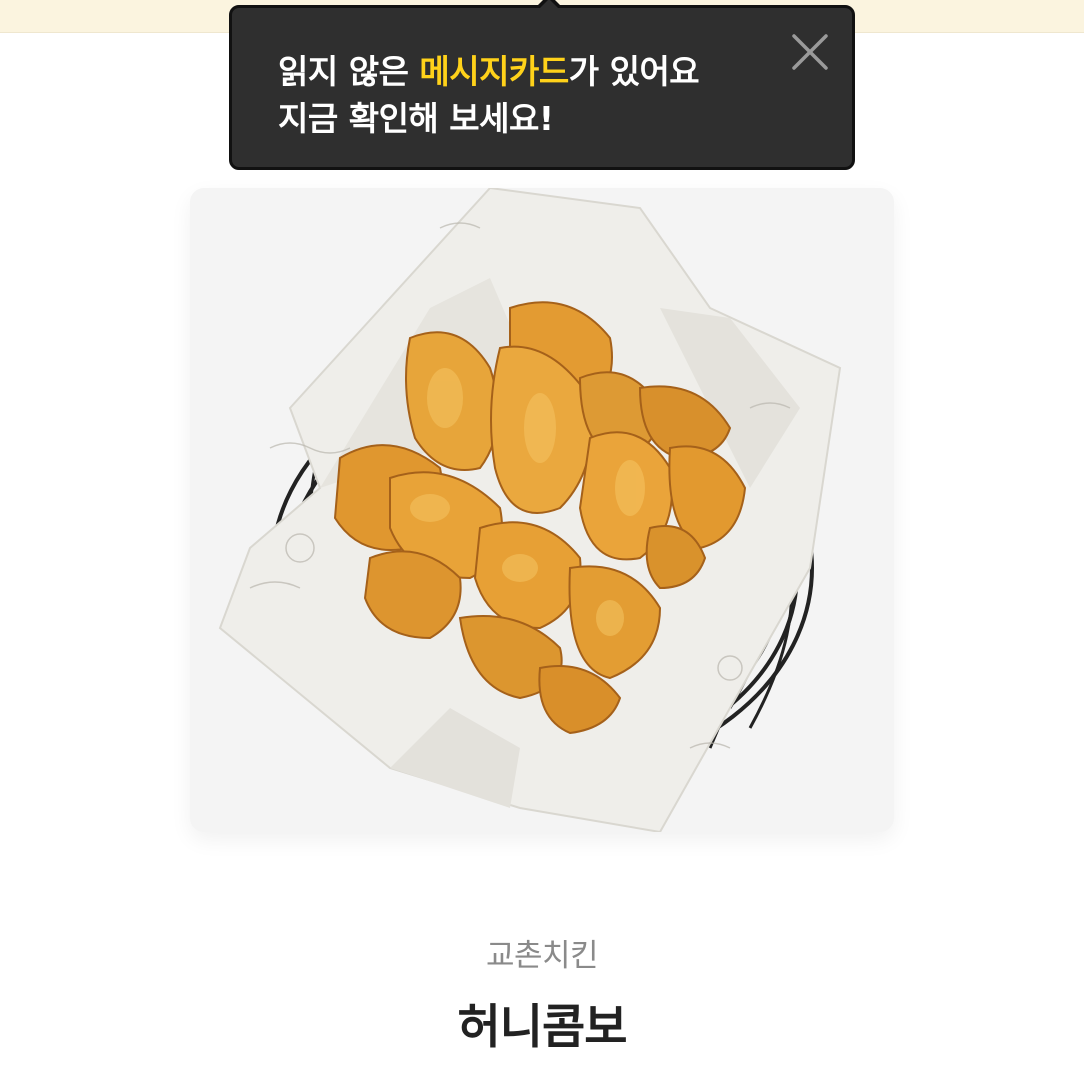 The height and width of the screenshot is (1084, 1084). Describe the element at coordinates (494, 71) in the screenshot. I see `tooltip-highlight-message-card: 메시지카드` at that location.